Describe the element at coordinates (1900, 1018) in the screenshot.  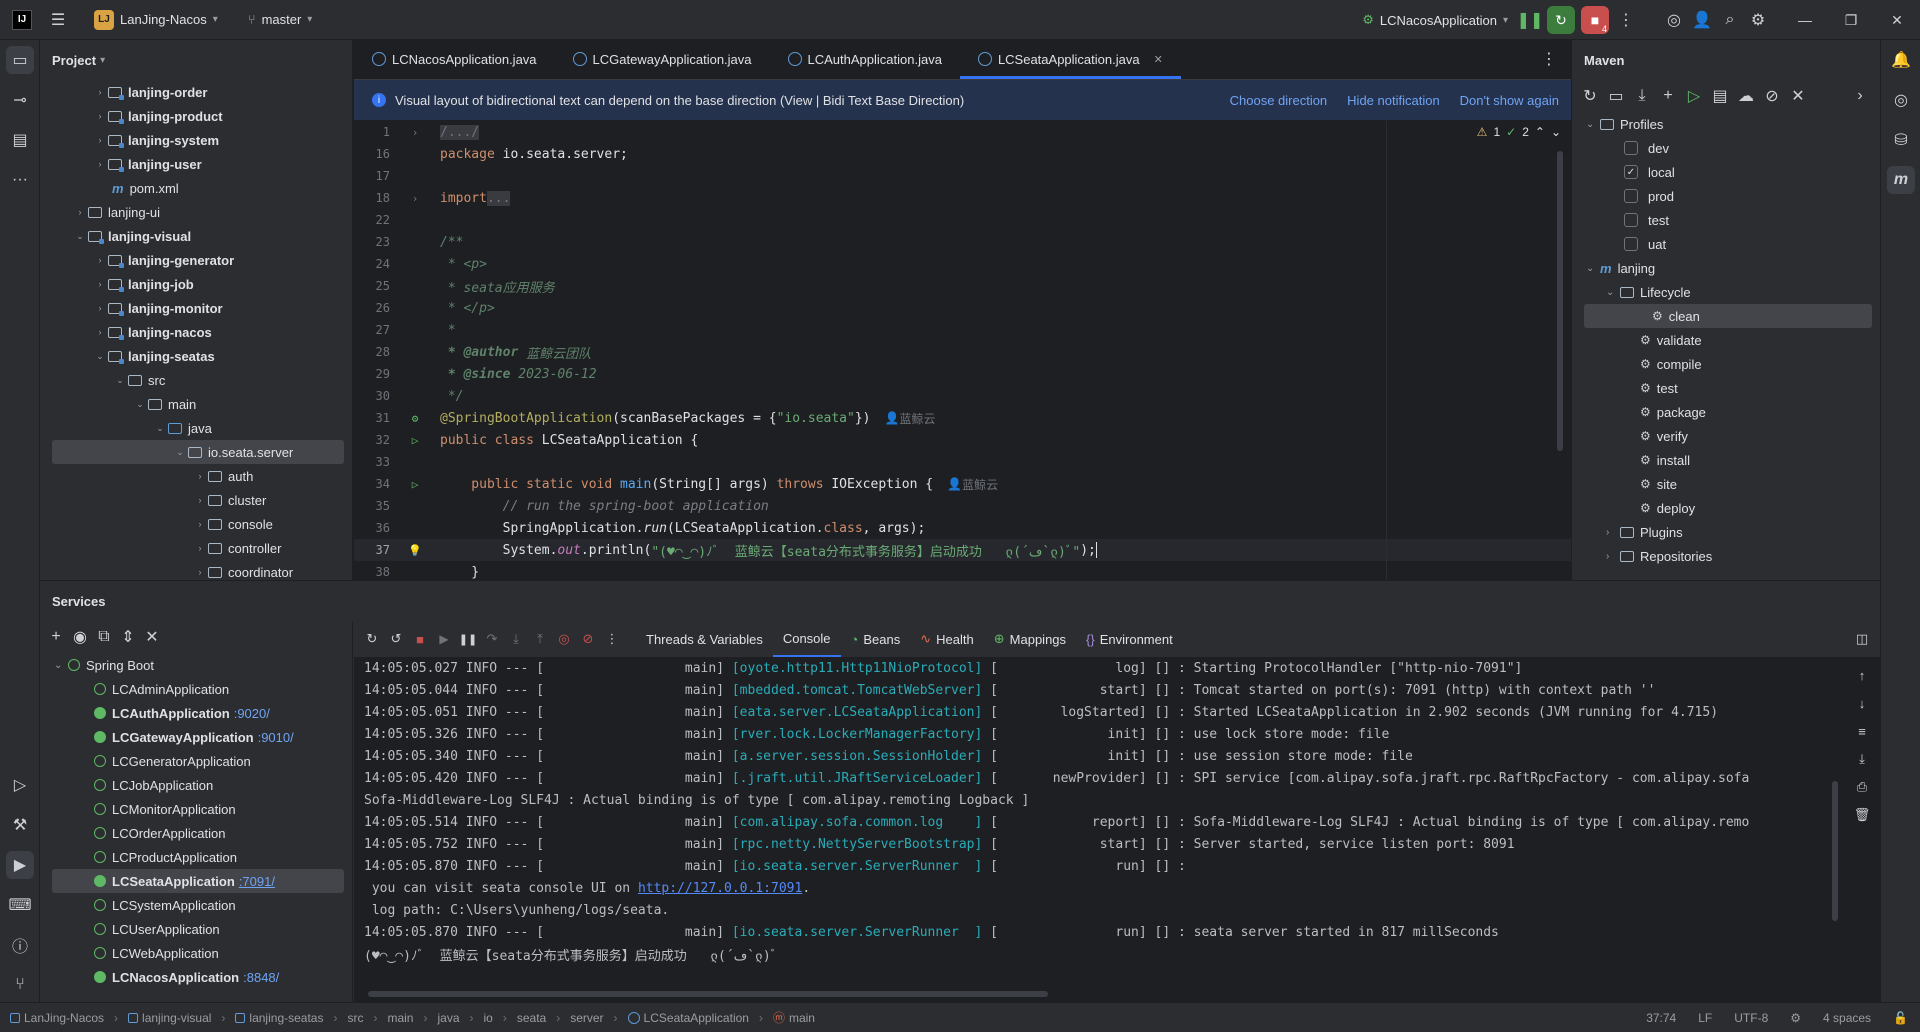
I see `readonly-lock-icon: 🔓` at that location.